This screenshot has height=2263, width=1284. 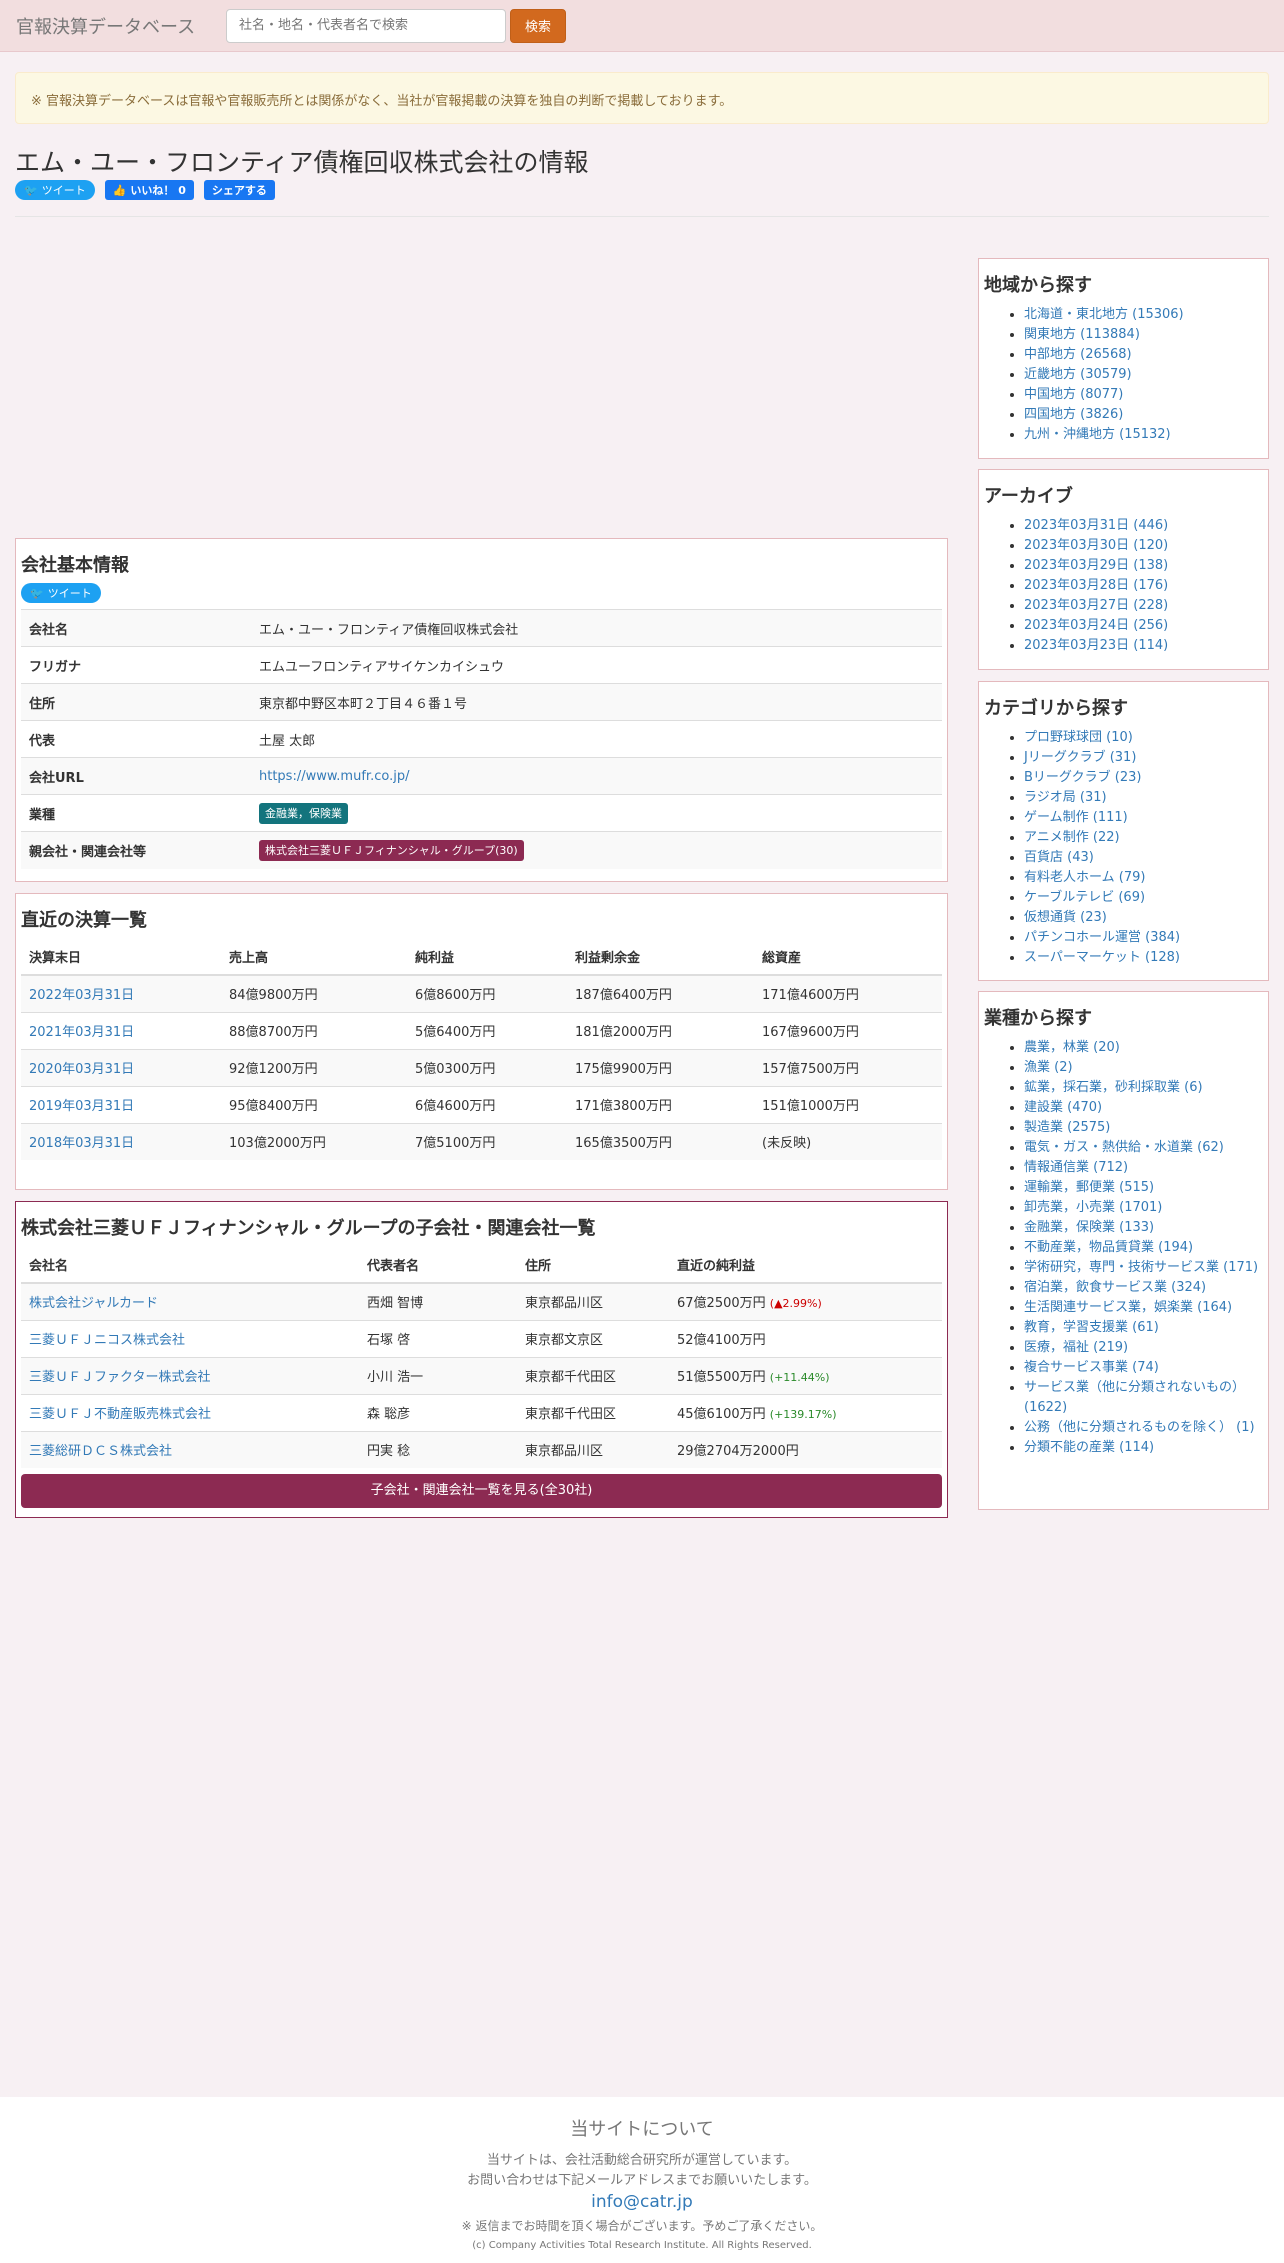 I want to click on column-header: 会社名, so click(x=49, y=1266).